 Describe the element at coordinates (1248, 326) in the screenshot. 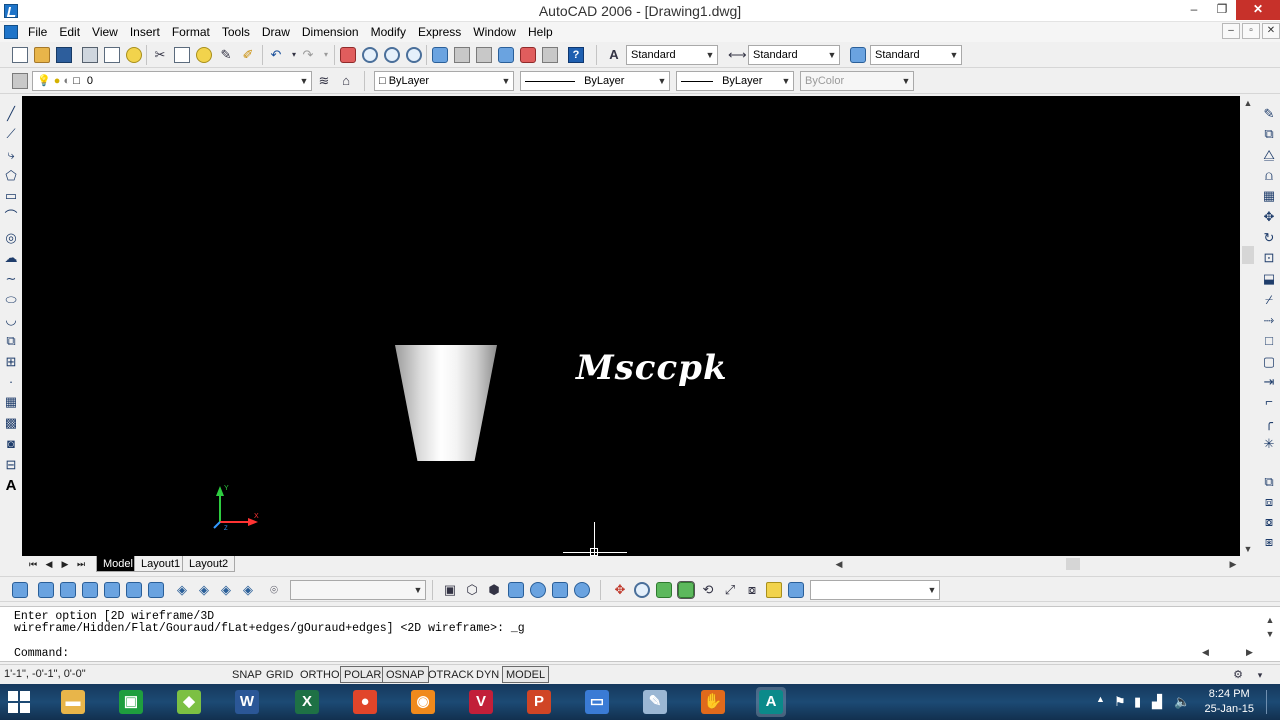

I see `canvas-vertical-scrollbar: ▲ ▼` at that location.